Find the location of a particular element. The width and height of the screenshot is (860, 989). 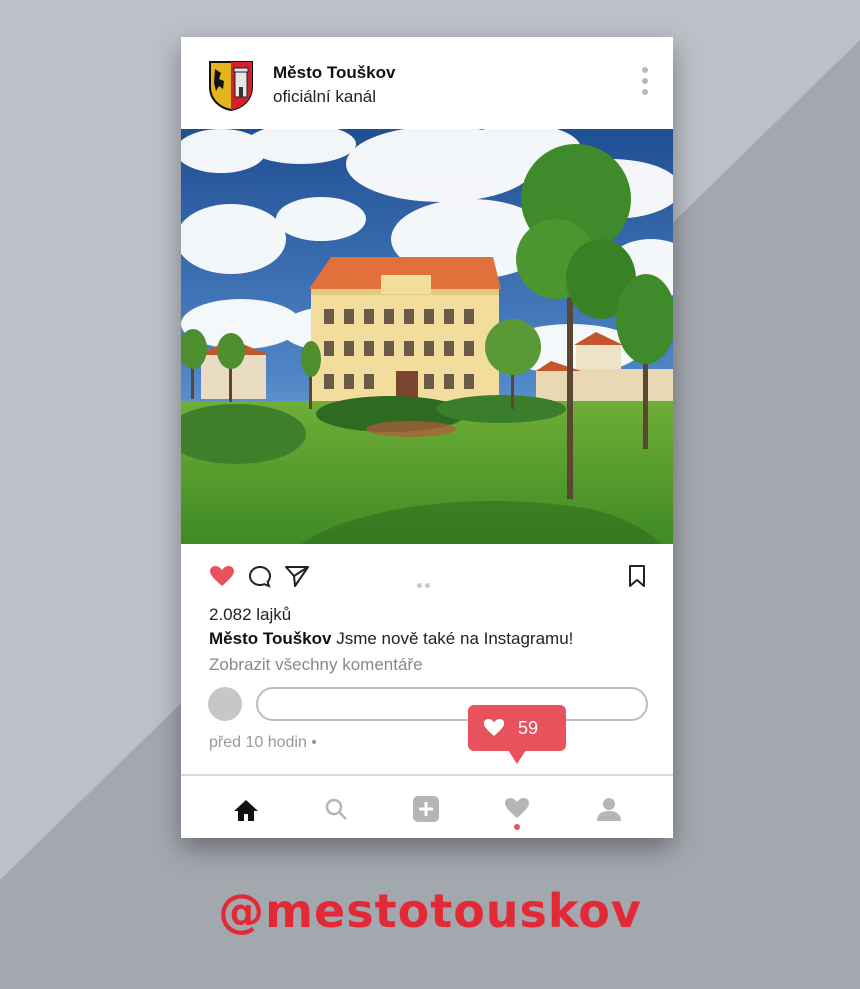

heart-icon is located at coordinates (494, 727).